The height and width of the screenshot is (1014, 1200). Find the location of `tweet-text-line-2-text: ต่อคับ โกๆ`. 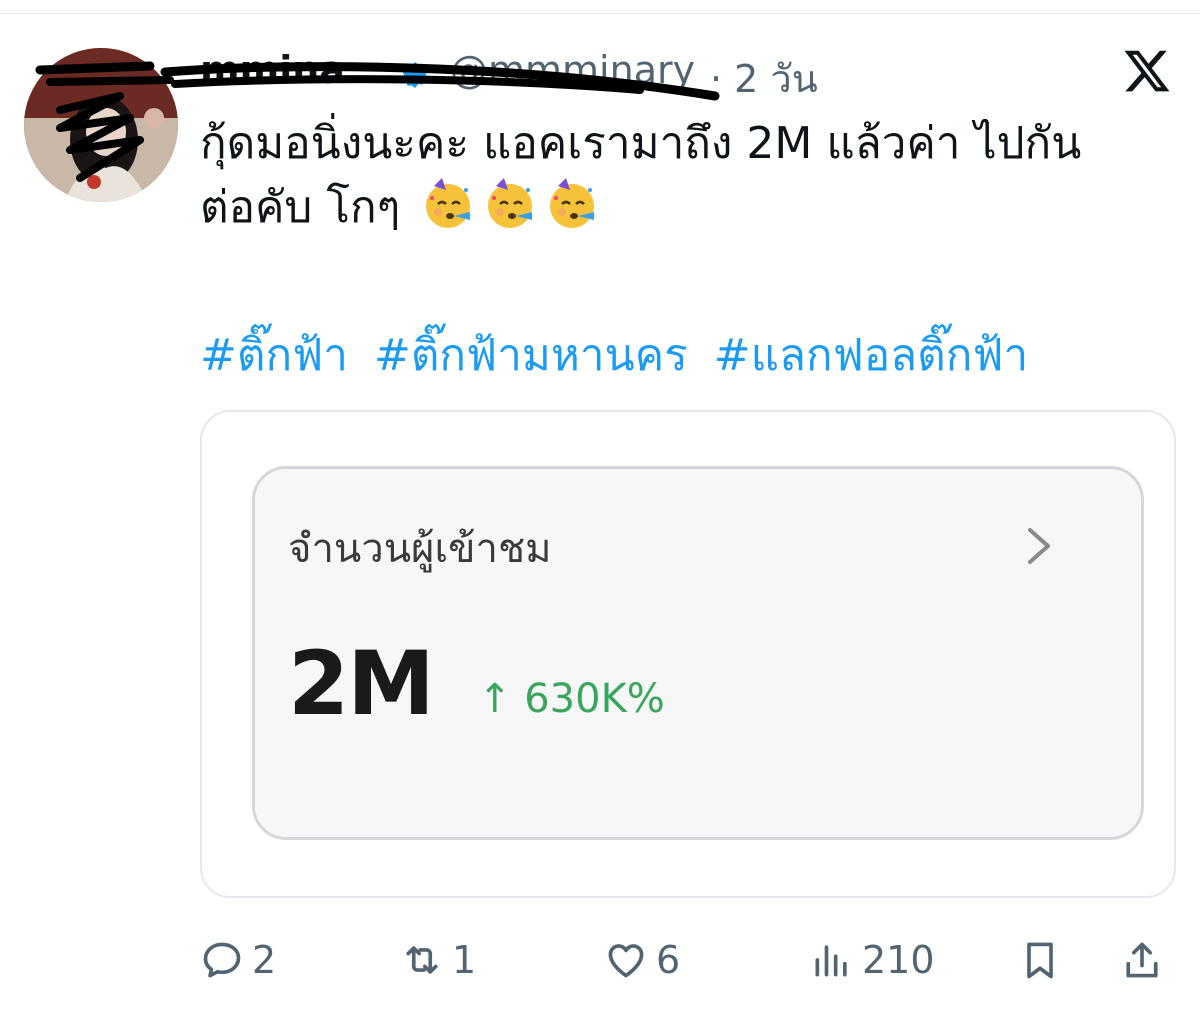

tweet-text-line-2-text: ต่อคับ โกๆ is located at coordinates (300, 207).